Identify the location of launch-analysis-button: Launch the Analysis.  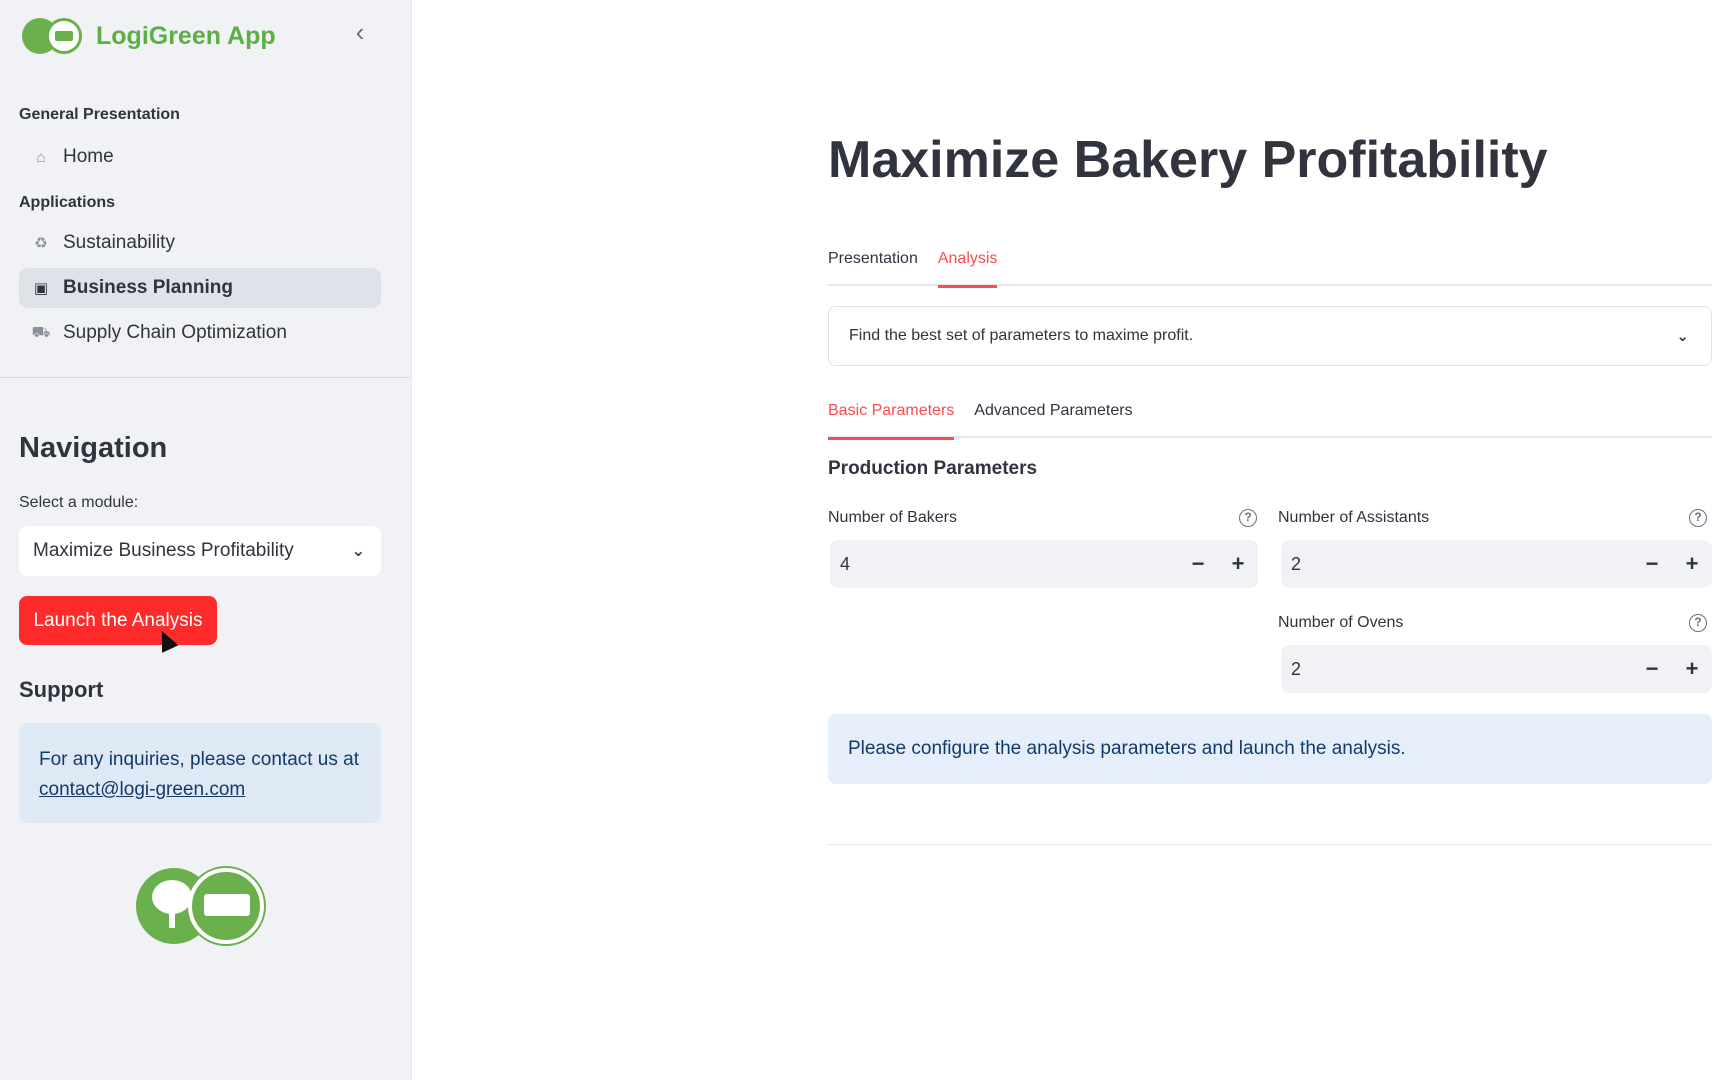
(118, 620).